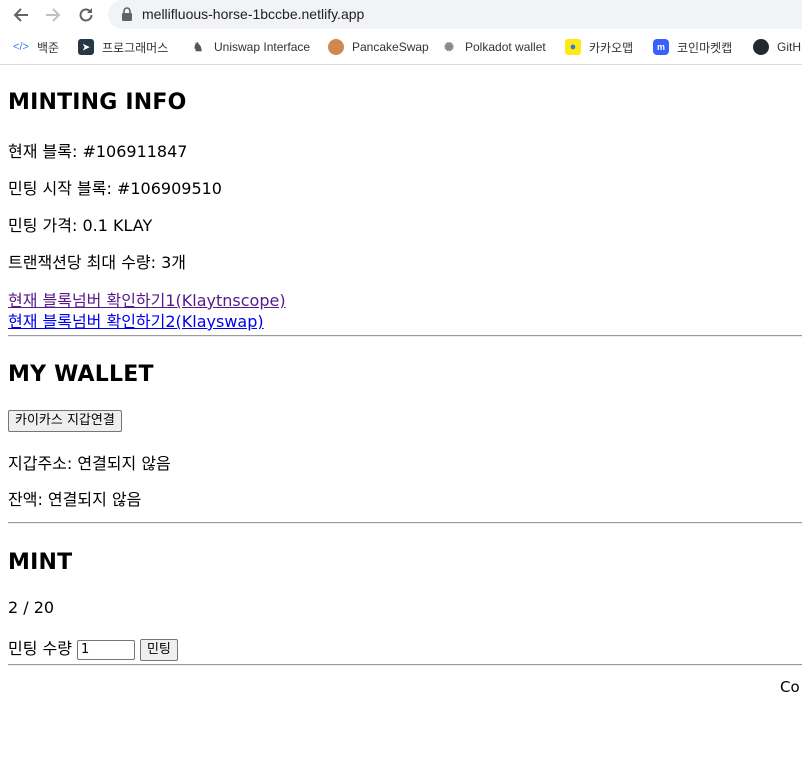  What do you see at coordinates (136, 321) in the screenshot?
I see `klayswap-link: 현재 블록넘버 확인하기2(Klayswap)` at bounding box center [136, 321].